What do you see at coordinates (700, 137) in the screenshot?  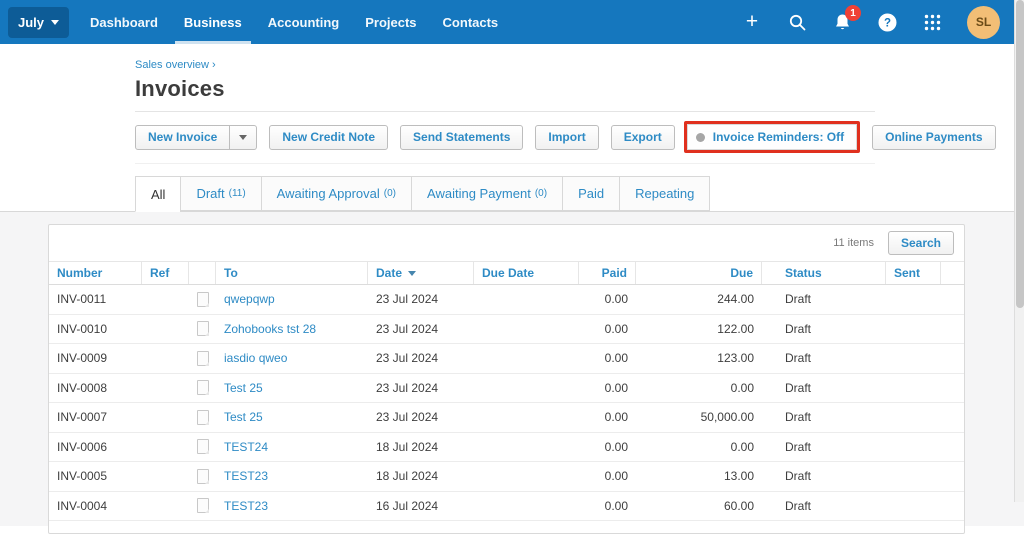 I see `status-dot-icon` at bounding box center [700, 137].